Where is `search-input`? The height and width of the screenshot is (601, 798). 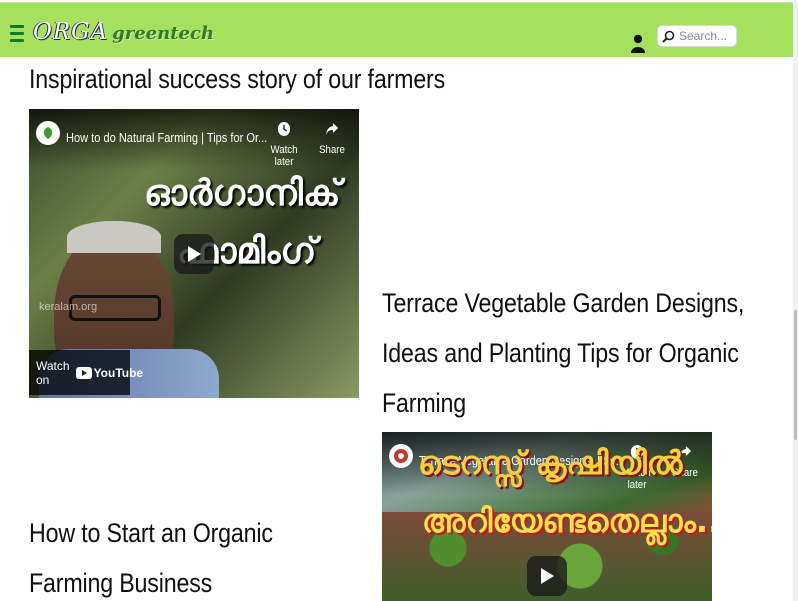
search-input is located at coordinates (708, 36).